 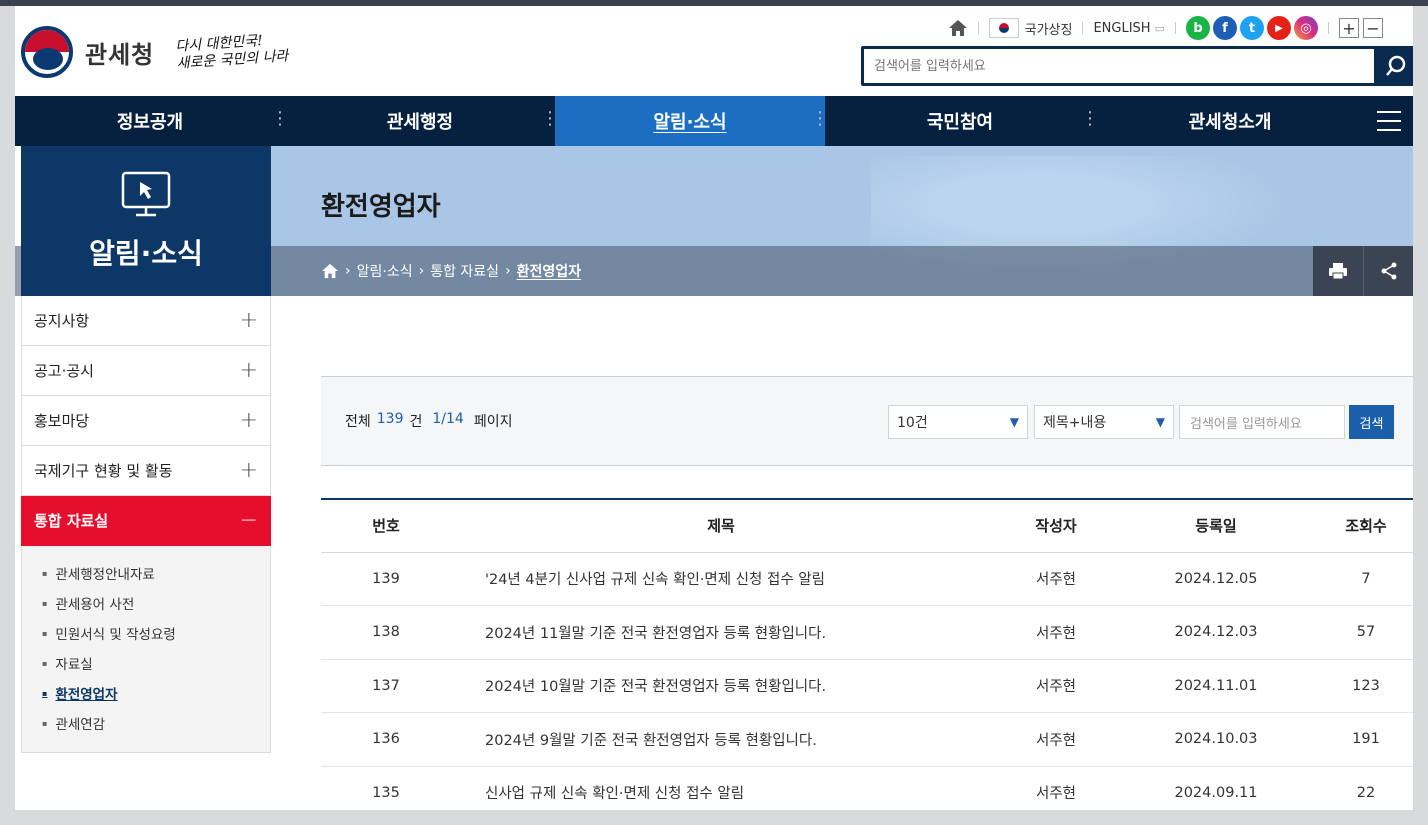 What do you see at coordinates (155, 52) in the screenshot?
I see `site-logo: 관세청 다시 대한민국! 새로운 국민의 나라` at bounding box center [155, 52].